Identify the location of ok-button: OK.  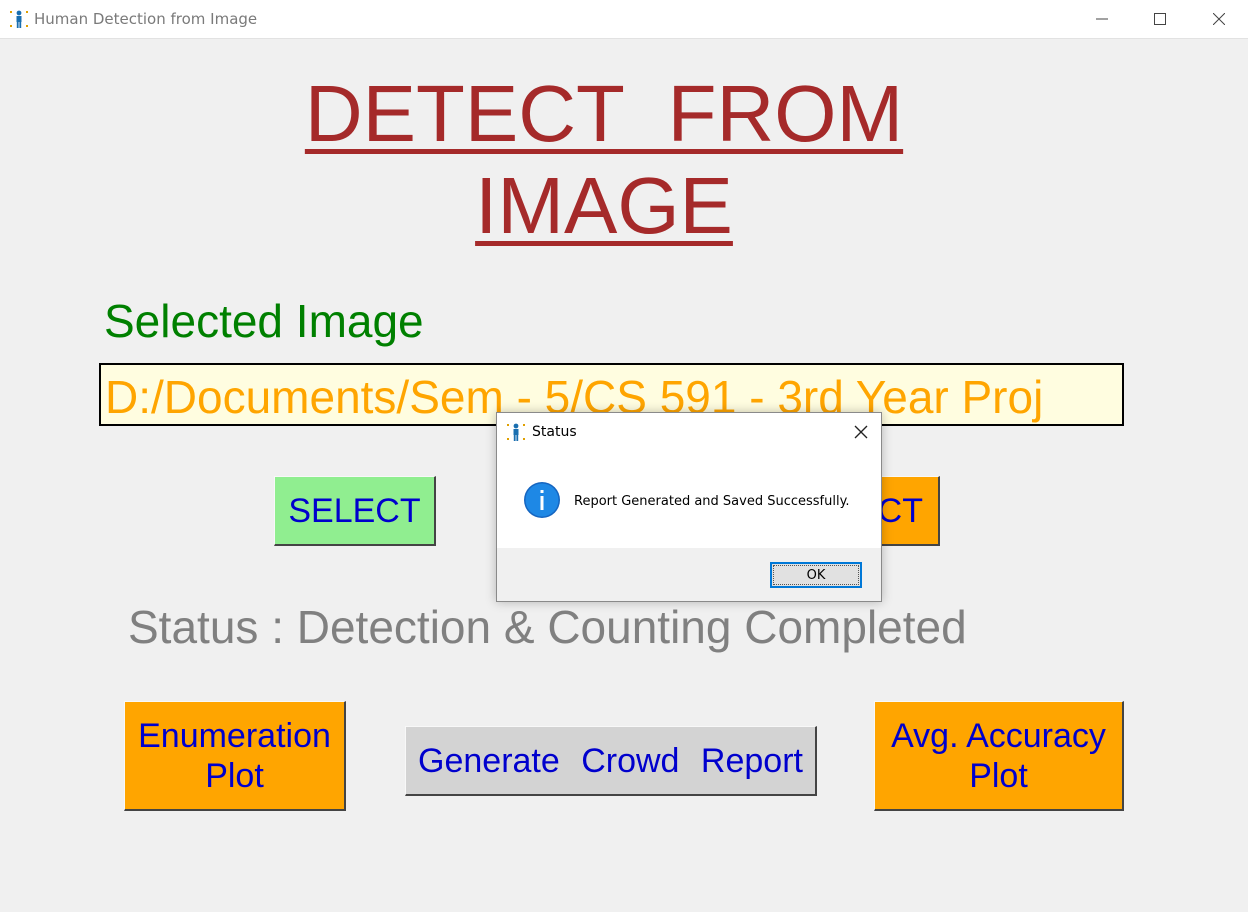
(816, 575).